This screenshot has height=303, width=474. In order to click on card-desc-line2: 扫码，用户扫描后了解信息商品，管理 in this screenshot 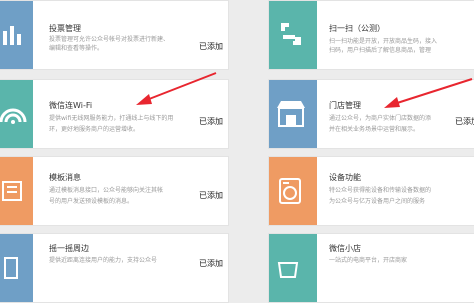, I will do `click(380, 50)`.